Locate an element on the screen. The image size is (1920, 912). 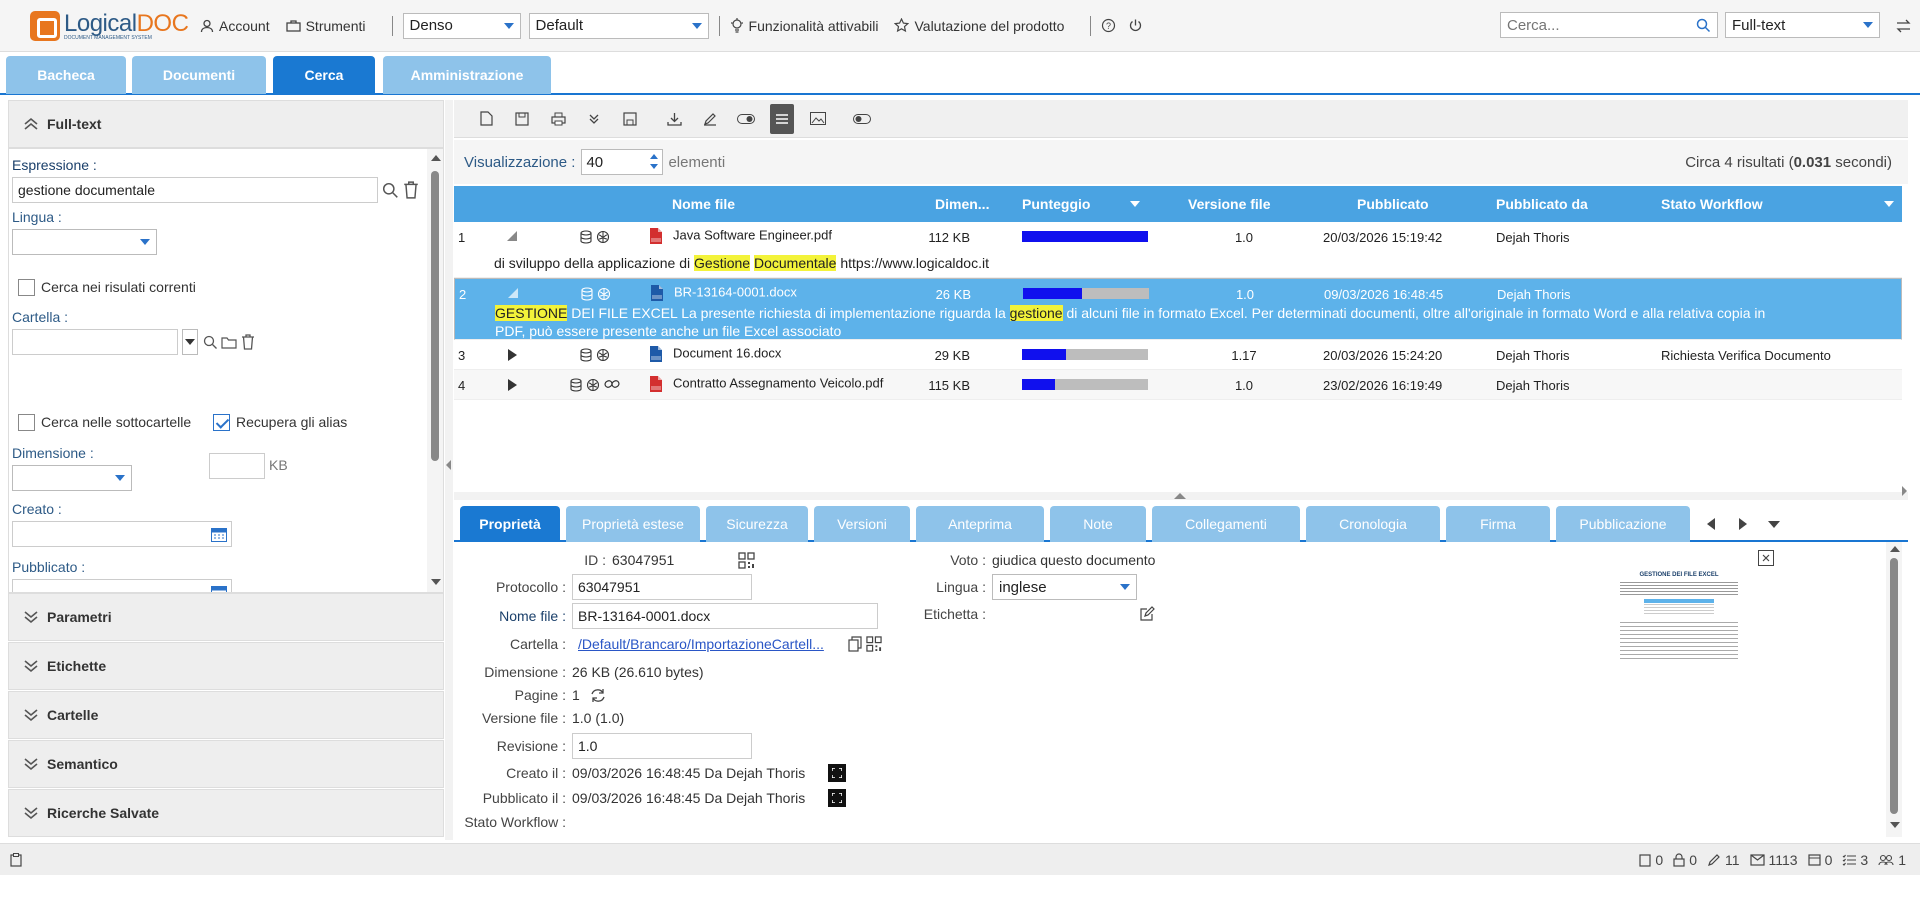
refresh-icon is located at coordinates (598, 695).